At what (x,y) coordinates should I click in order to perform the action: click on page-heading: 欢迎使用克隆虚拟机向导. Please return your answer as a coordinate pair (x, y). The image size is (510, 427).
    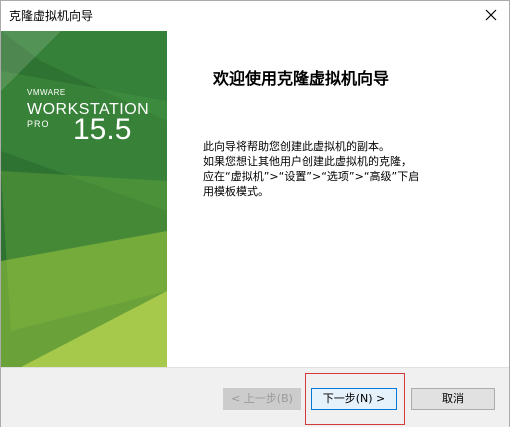
    Looking at the image, I should click on (301, 78).